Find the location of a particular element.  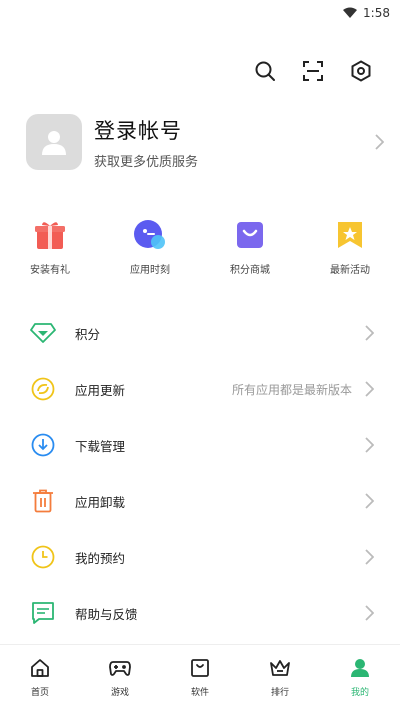

nav-ranking: 排行 is located at coordinates (280, 672).